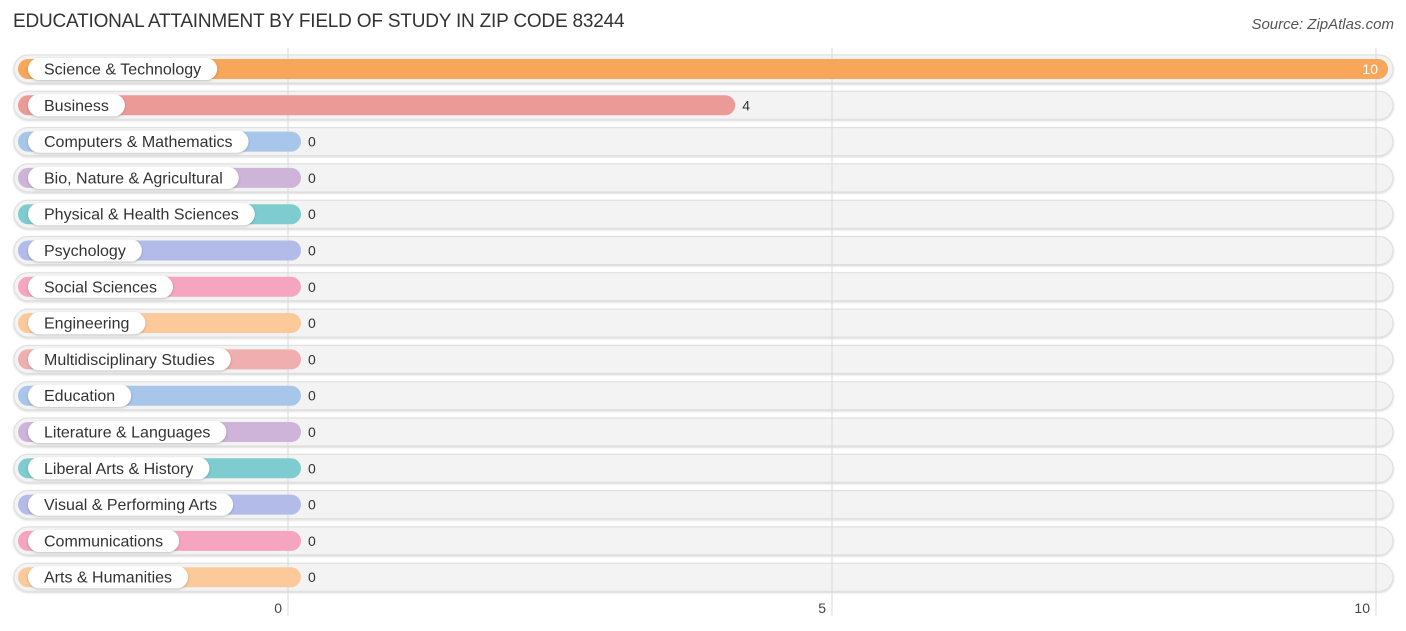  Describe the element at coordinates (100, 287) in the screenshot. I see `category-label: Social Sciences` at that location.